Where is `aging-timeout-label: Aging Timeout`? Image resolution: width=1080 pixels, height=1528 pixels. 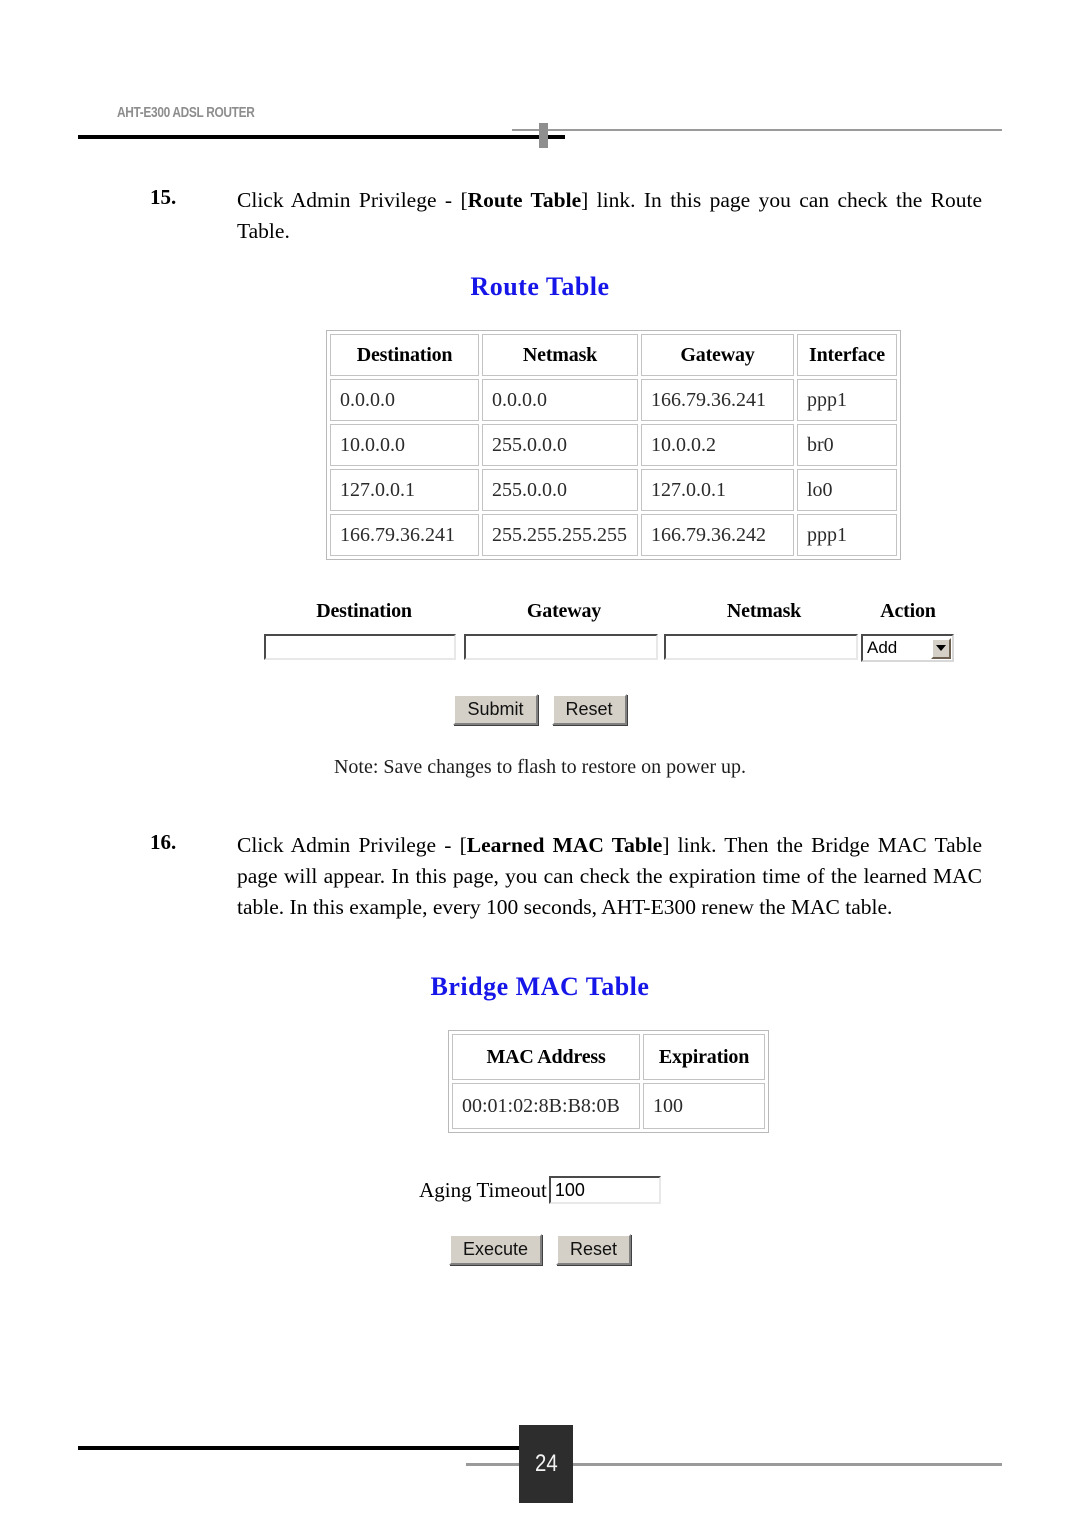 aging-timeout-label: Aging Timeout is located at coordinates (483, 1189).